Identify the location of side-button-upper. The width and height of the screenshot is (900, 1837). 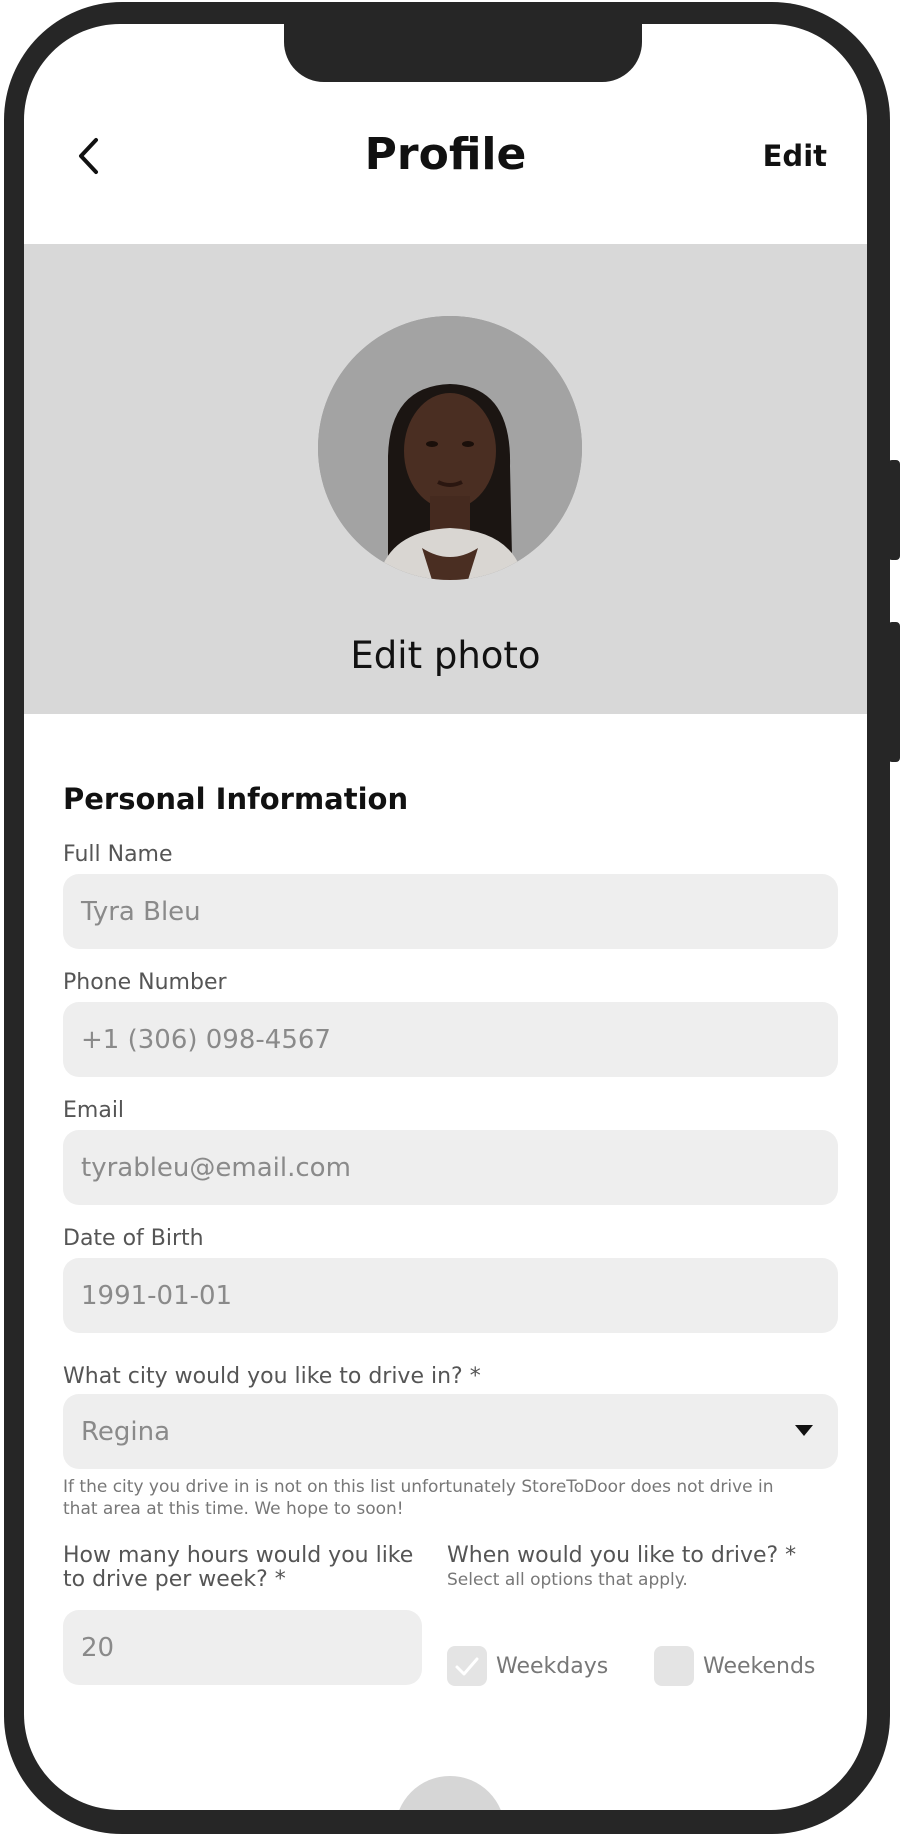
(894, 510).